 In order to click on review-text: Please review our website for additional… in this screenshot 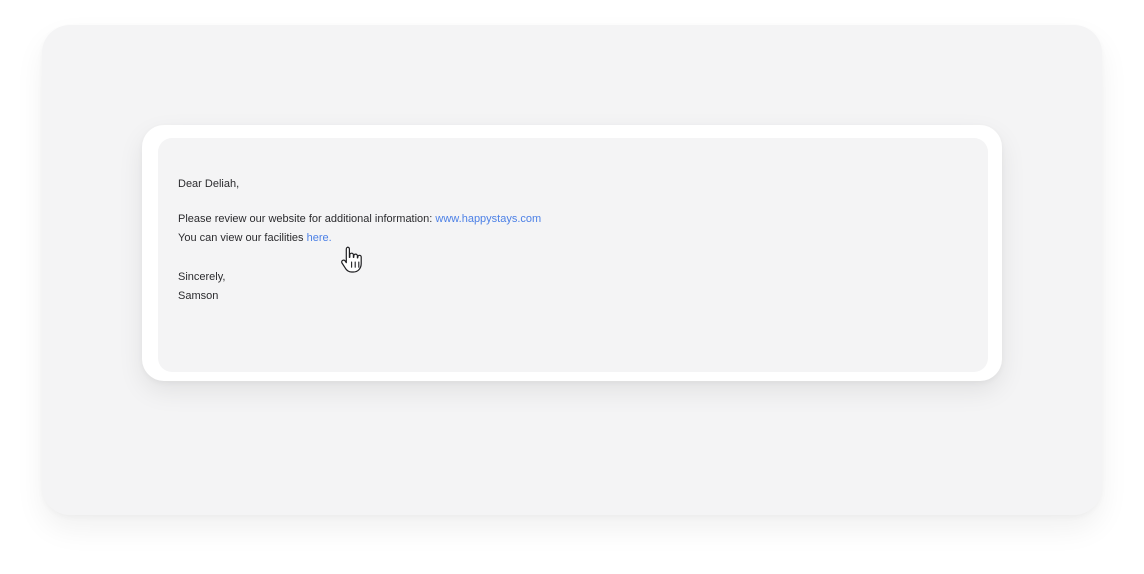, I will do `click(307, 218)`.